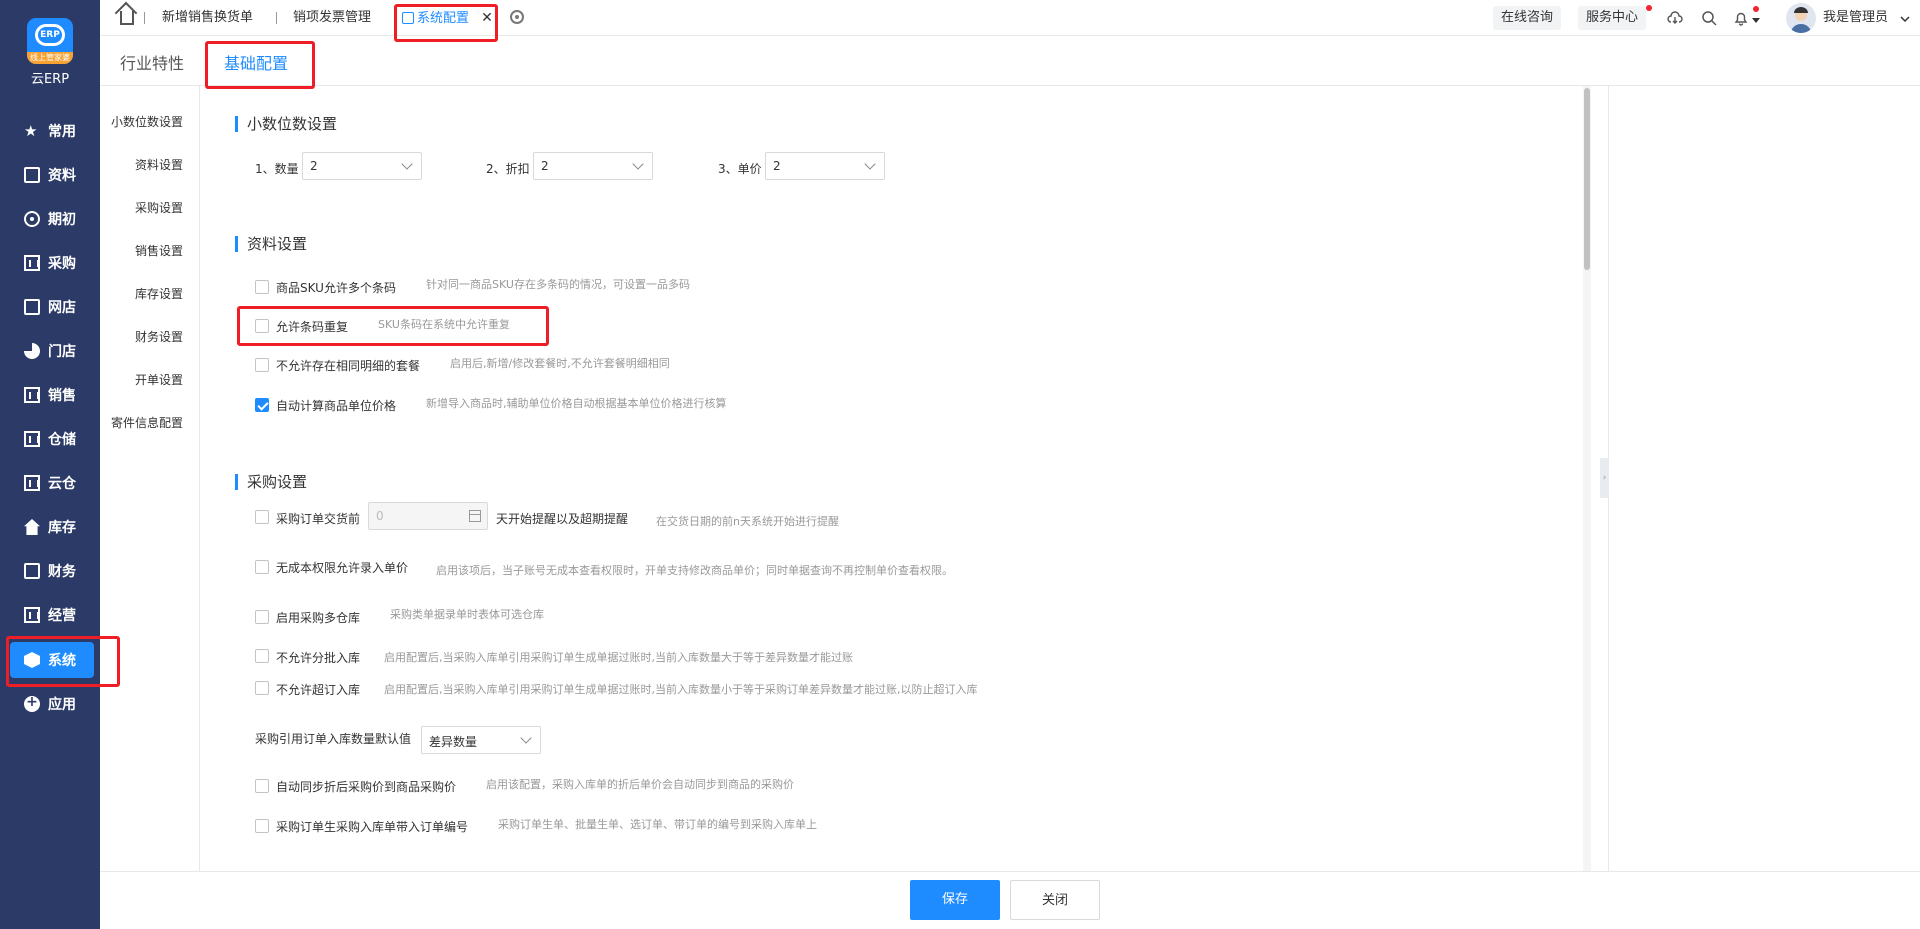  I want to click on warehouse-icon, so click(32, 439).